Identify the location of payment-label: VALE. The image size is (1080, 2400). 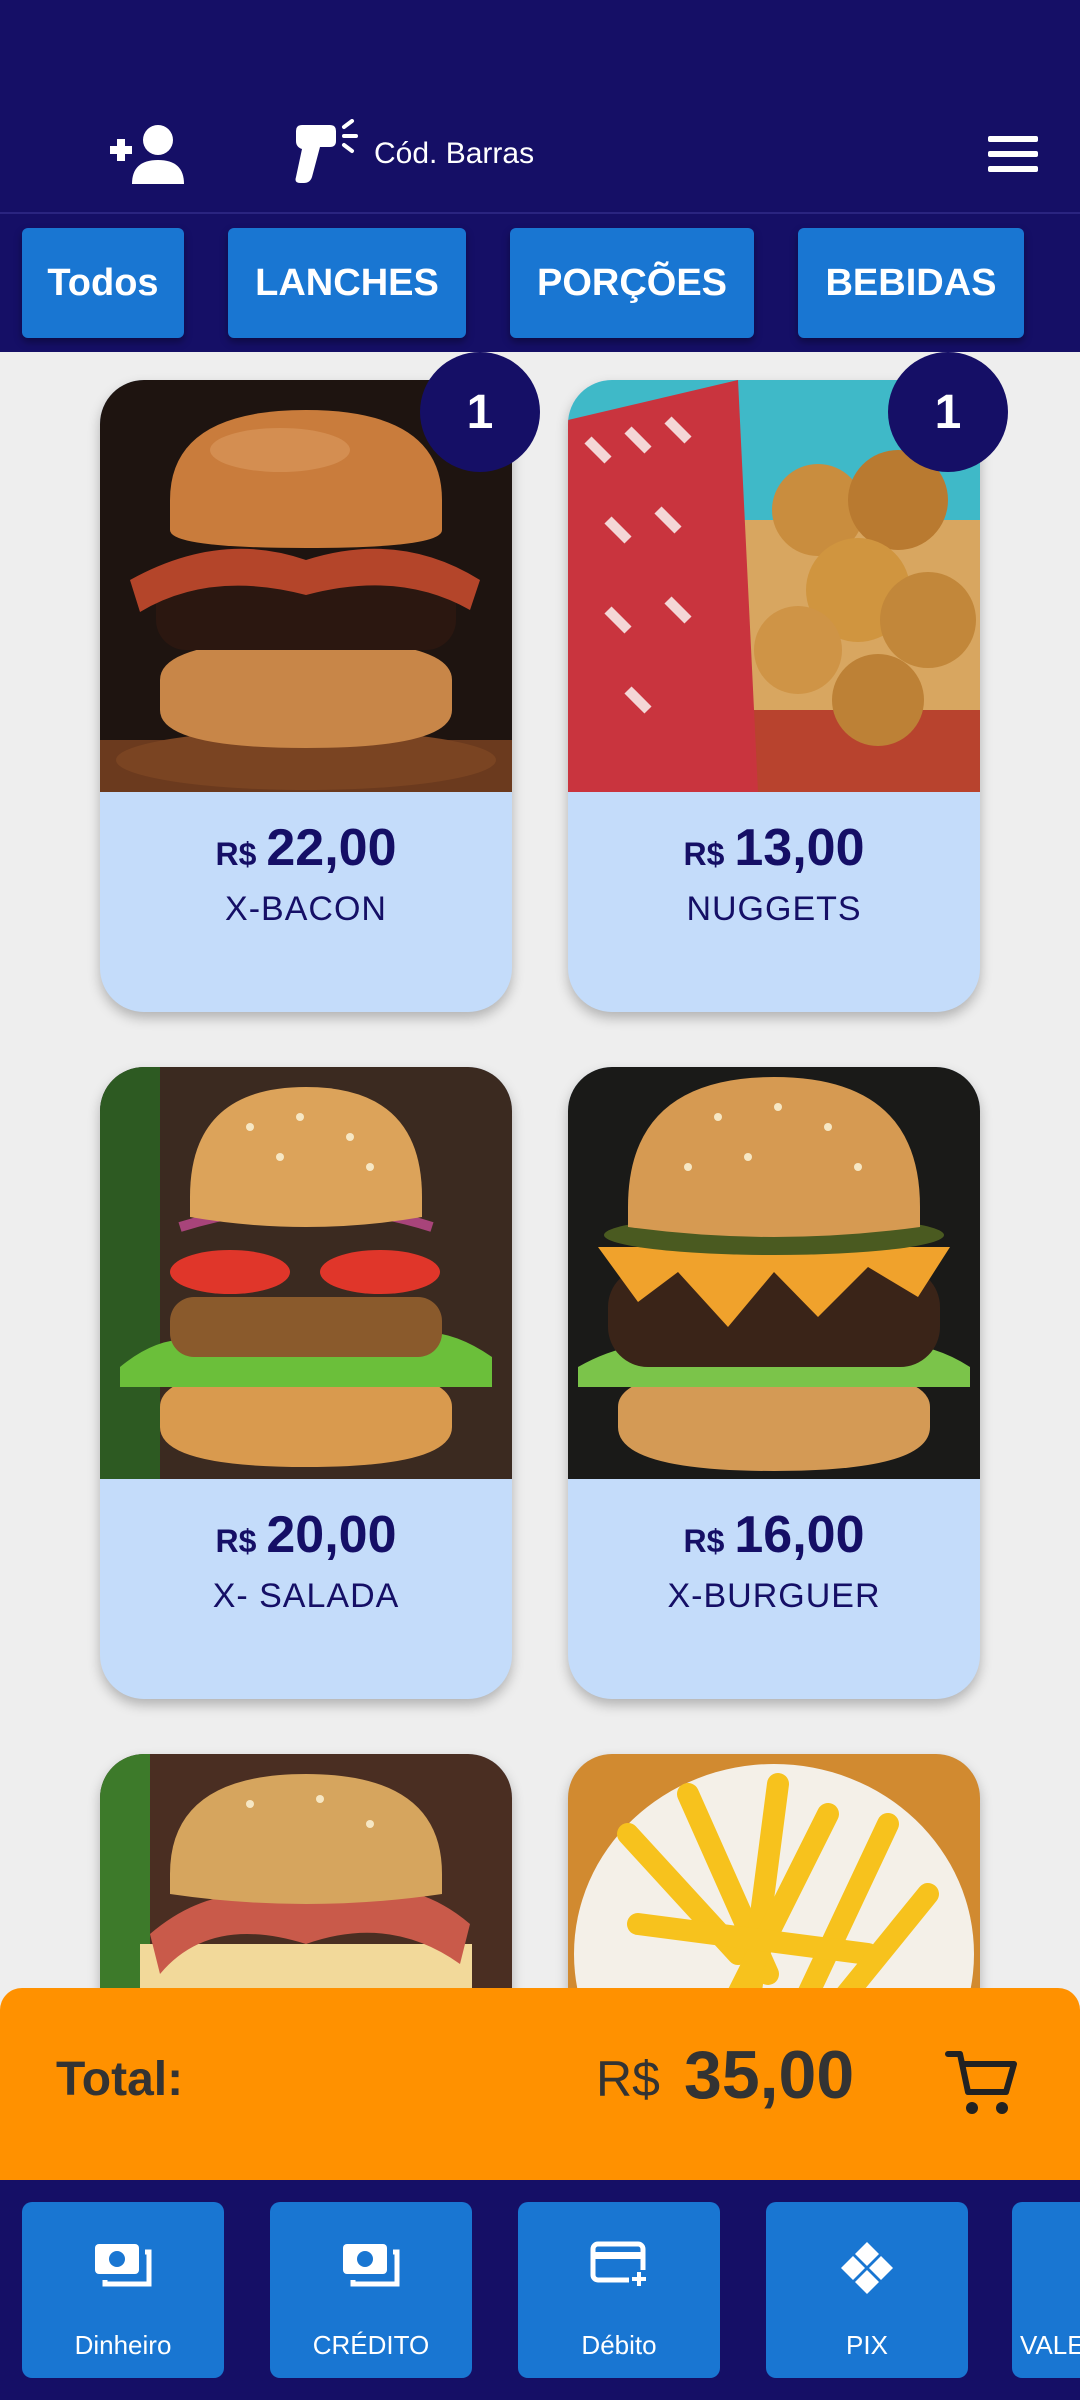
(1050, 2345).